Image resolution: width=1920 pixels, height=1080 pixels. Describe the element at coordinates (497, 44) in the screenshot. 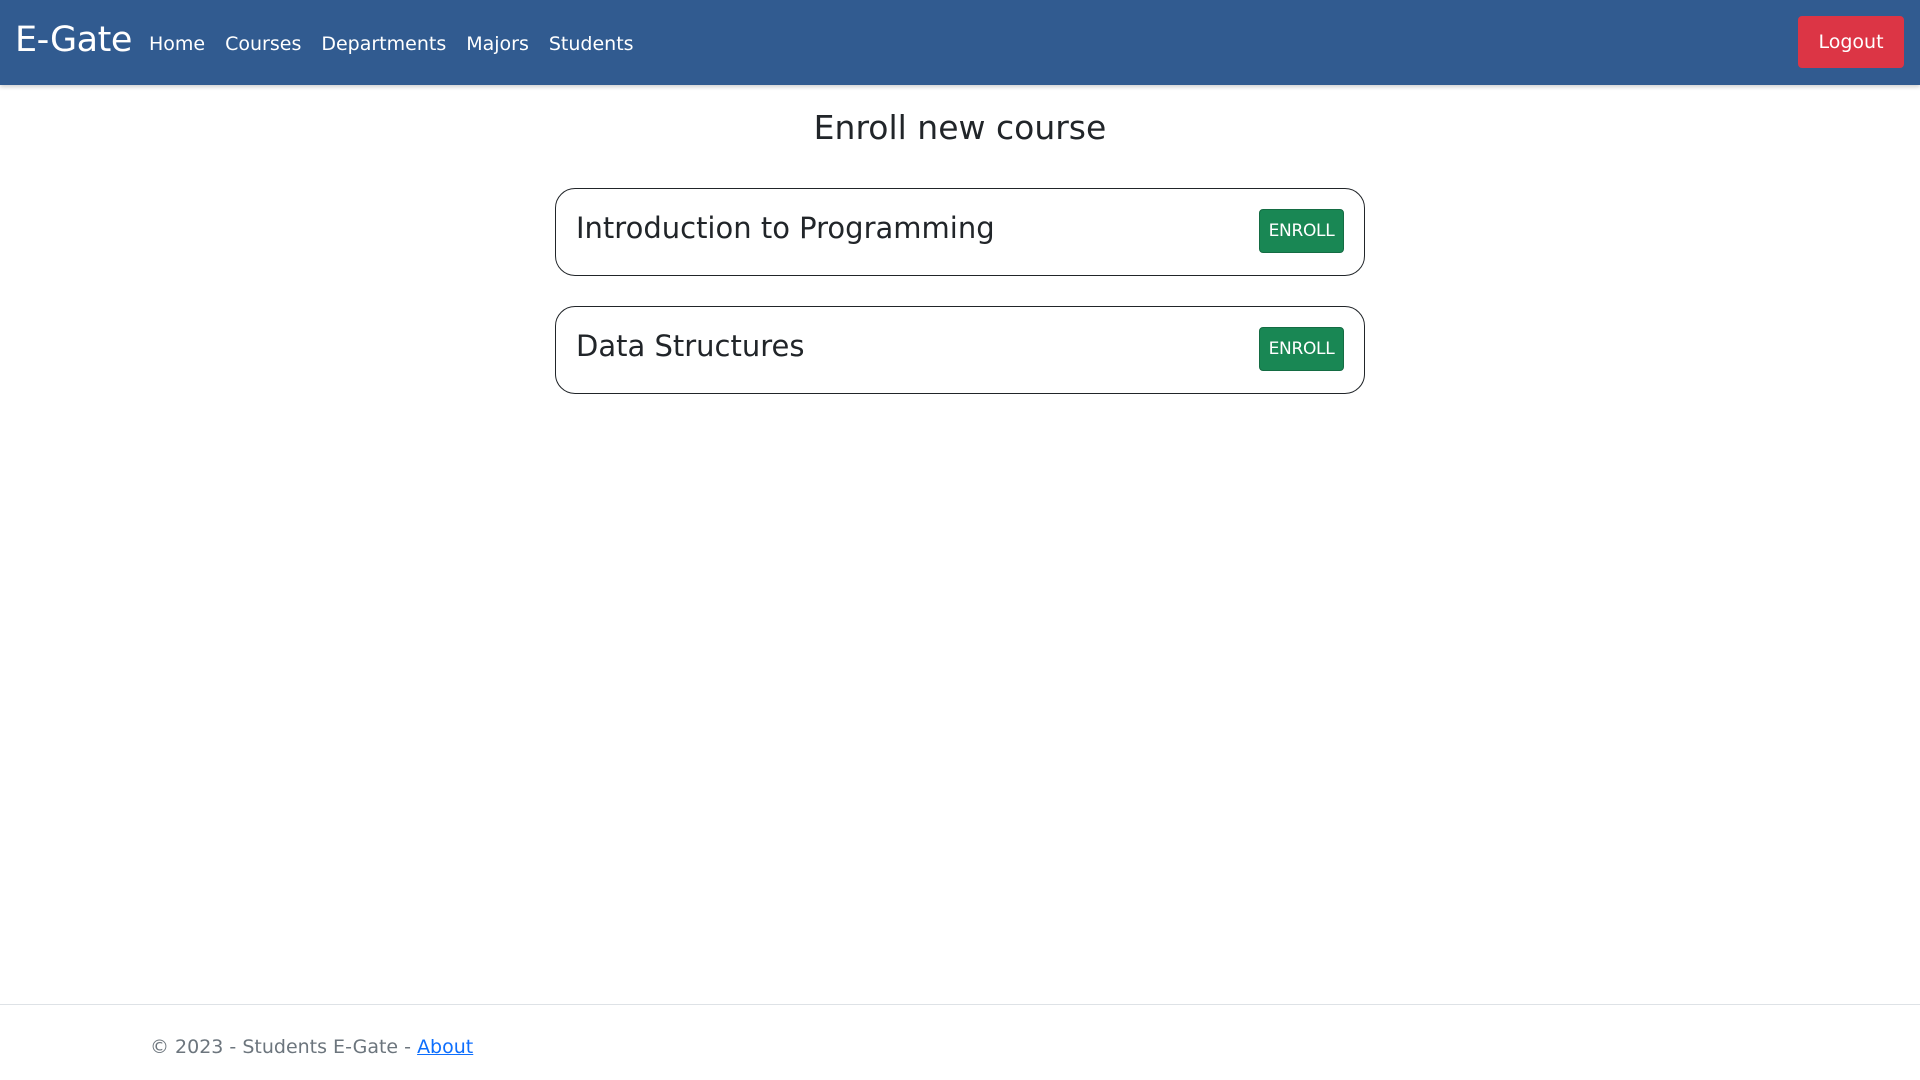

I see `nav-link-majors: Majors` at that location.